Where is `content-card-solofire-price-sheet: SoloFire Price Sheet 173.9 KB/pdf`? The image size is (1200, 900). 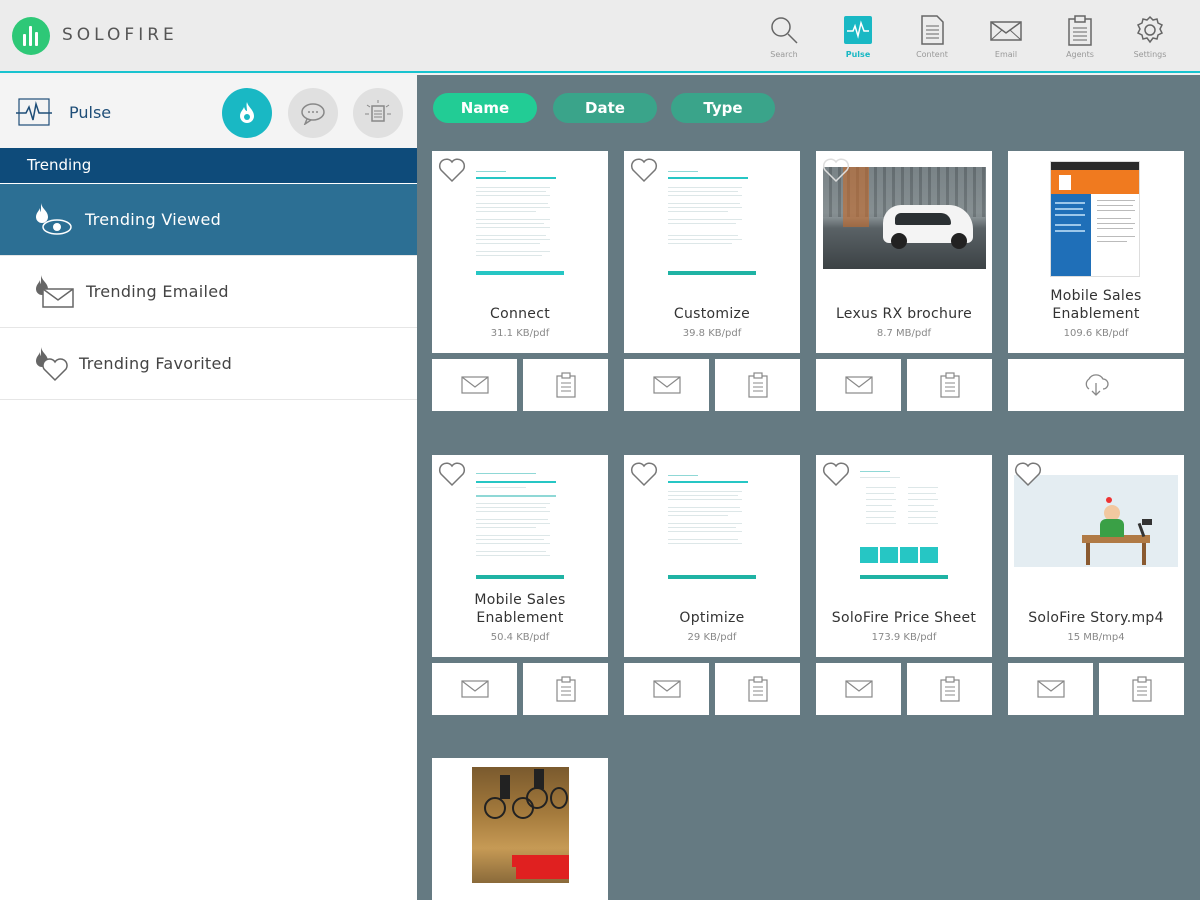
content-card-solofire-price-sheet: SoloFire Price Sheet 173.9 KB/pdf is located at coordinates (904, 556).